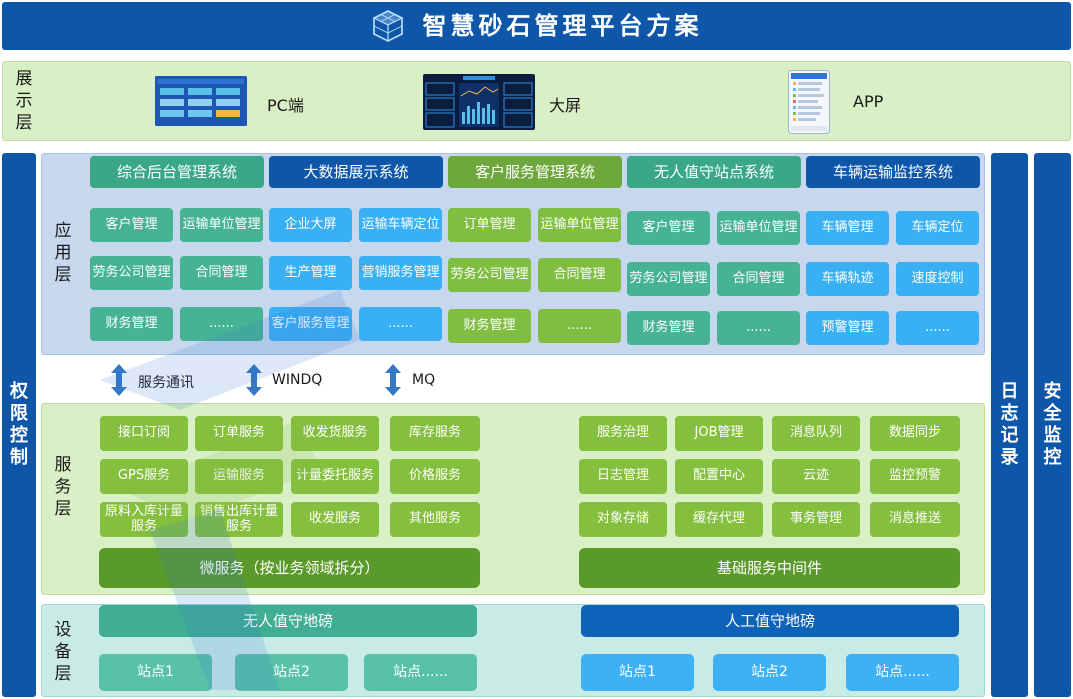 The image size is (1073, 699). What do you see at coordinates (719, 476) in the screenshot?
I see `service-cell: 配置中心` at bounding box center [719, 476].